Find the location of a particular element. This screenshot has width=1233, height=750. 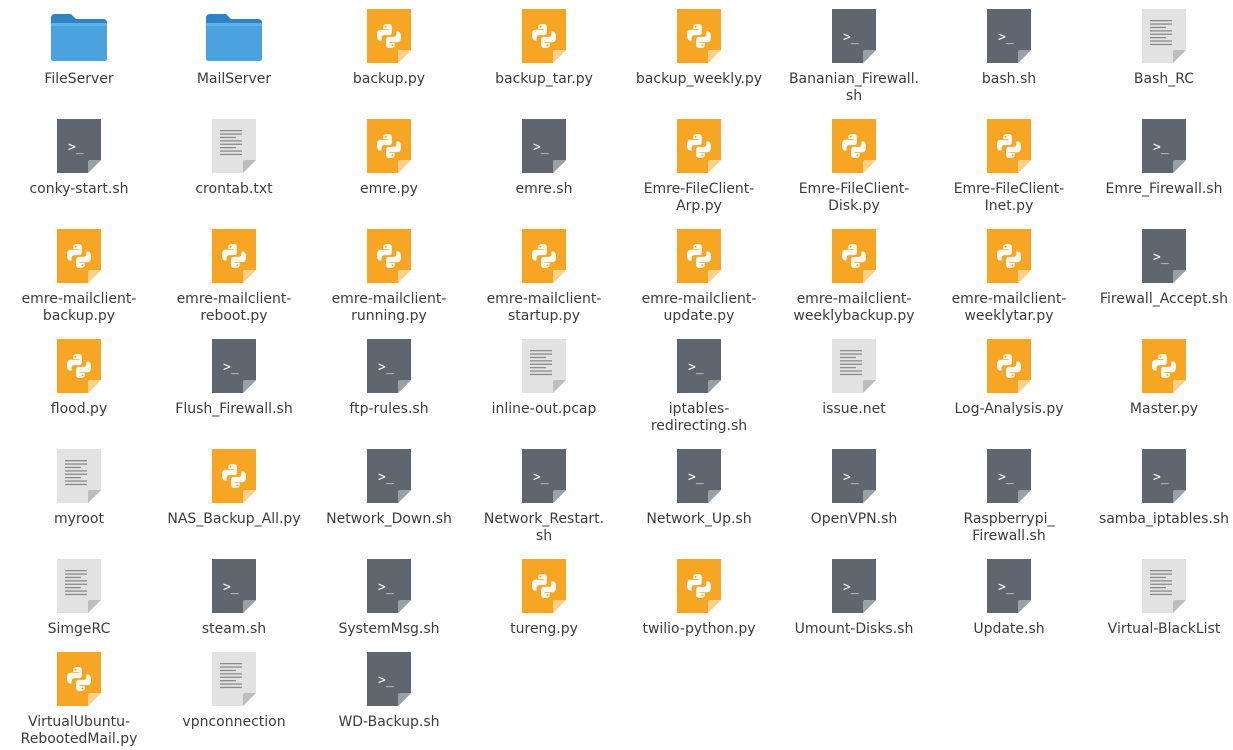

file-item: Bash_RC is located at coordinates (1161, 56).